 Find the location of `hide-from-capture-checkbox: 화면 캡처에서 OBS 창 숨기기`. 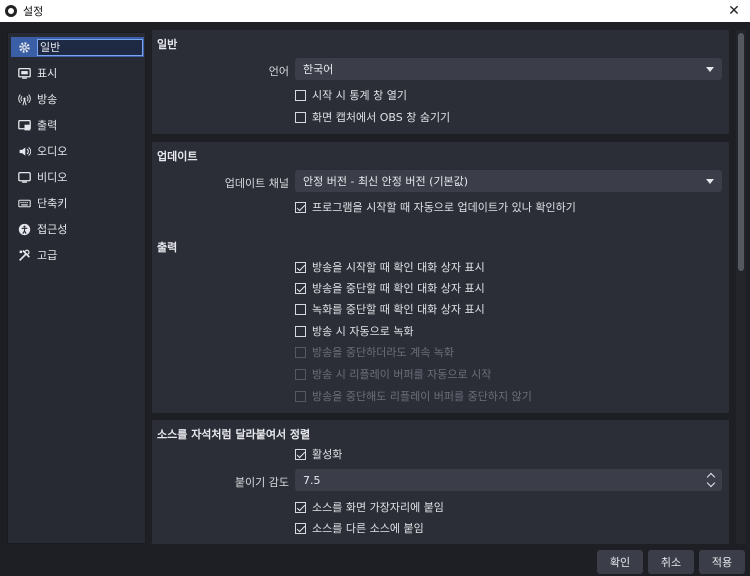

hide-from-capture-checkbox: 화면 캡처에서 OBS 창 숨기기 is located at coordinates (372, 117).